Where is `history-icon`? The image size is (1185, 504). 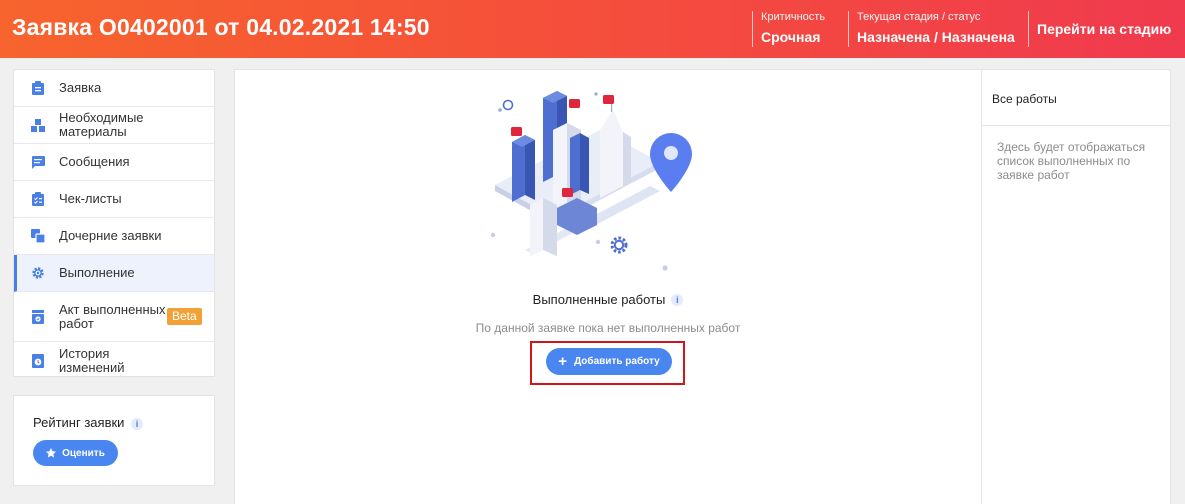
history-icon is located at coordinates (38, 360).